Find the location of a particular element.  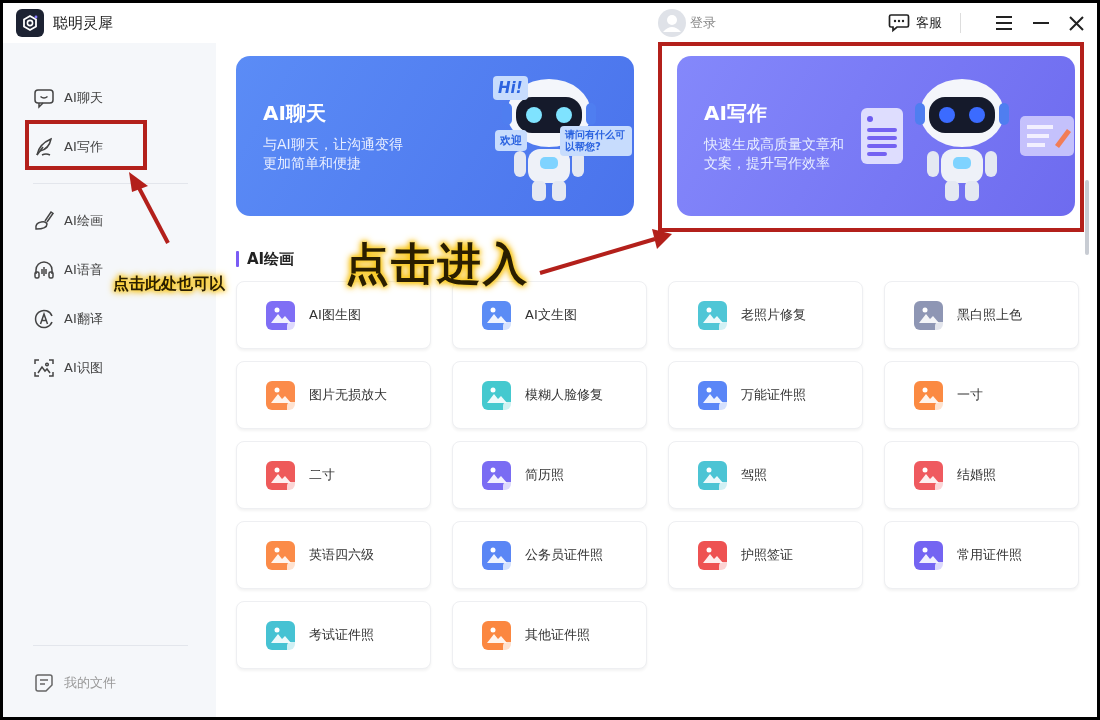

banner-description: 快速生成高质量文章和文案，提升写作效率 is located at coordinates (774, 153).